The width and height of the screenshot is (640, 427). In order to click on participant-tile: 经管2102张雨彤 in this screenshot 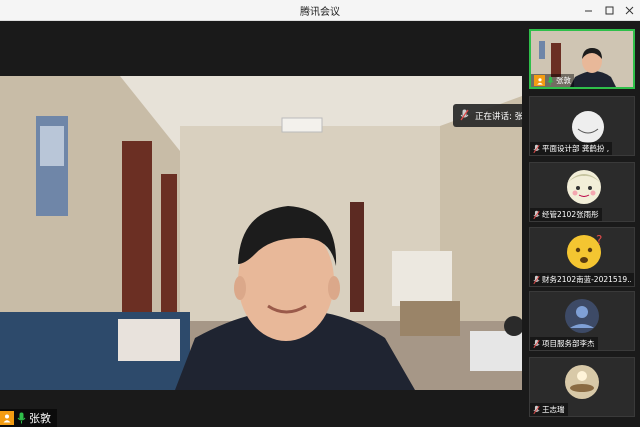, I will do `click(582, 192)`.